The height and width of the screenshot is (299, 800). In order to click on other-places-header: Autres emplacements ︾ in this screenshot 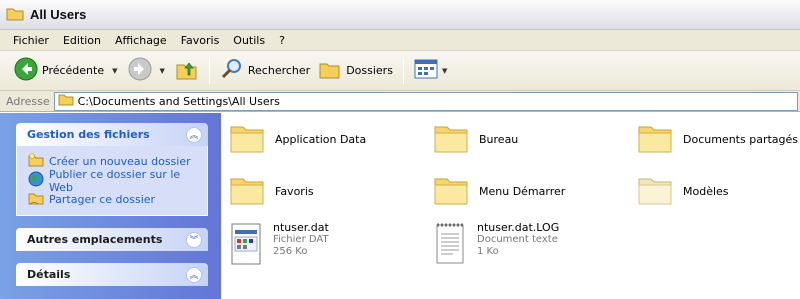, I will do `click(112, 239)`.